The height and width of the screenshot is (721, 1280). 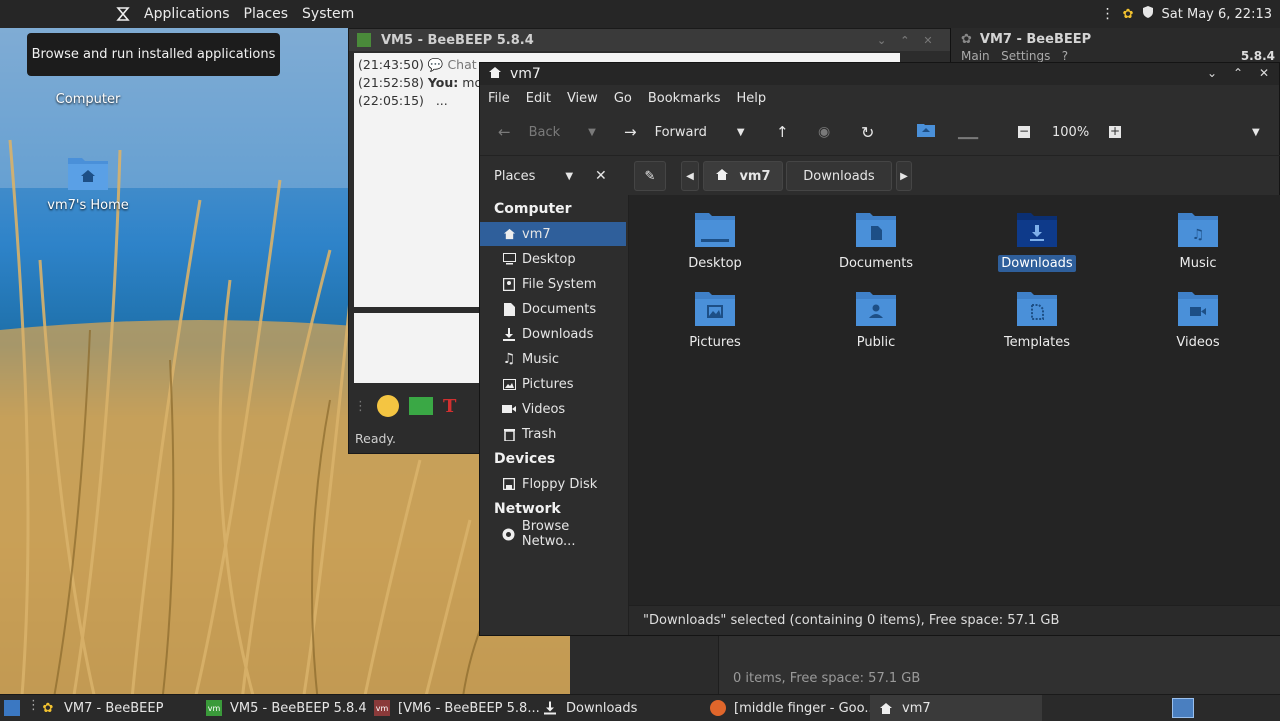 What do you see at coordinates (879, 74) in the screenshot?
I see `window-titlebar: vm7 ⌄ ⌃ ✕` at bounding box center [879, 74].